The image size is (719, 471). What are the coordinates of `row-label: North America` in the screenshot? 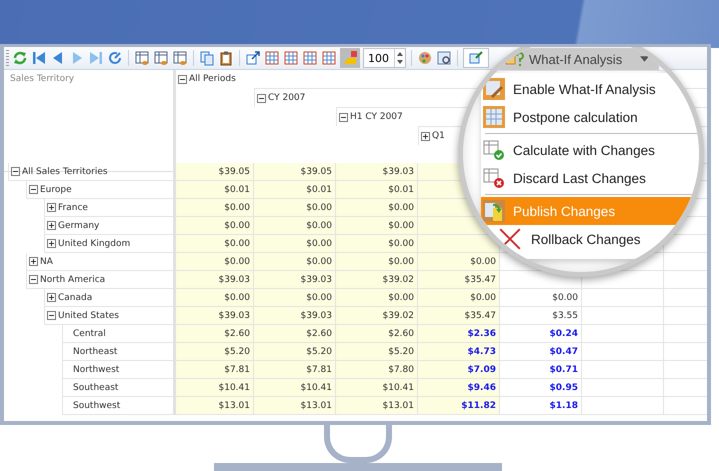 It's located at (73, 279).